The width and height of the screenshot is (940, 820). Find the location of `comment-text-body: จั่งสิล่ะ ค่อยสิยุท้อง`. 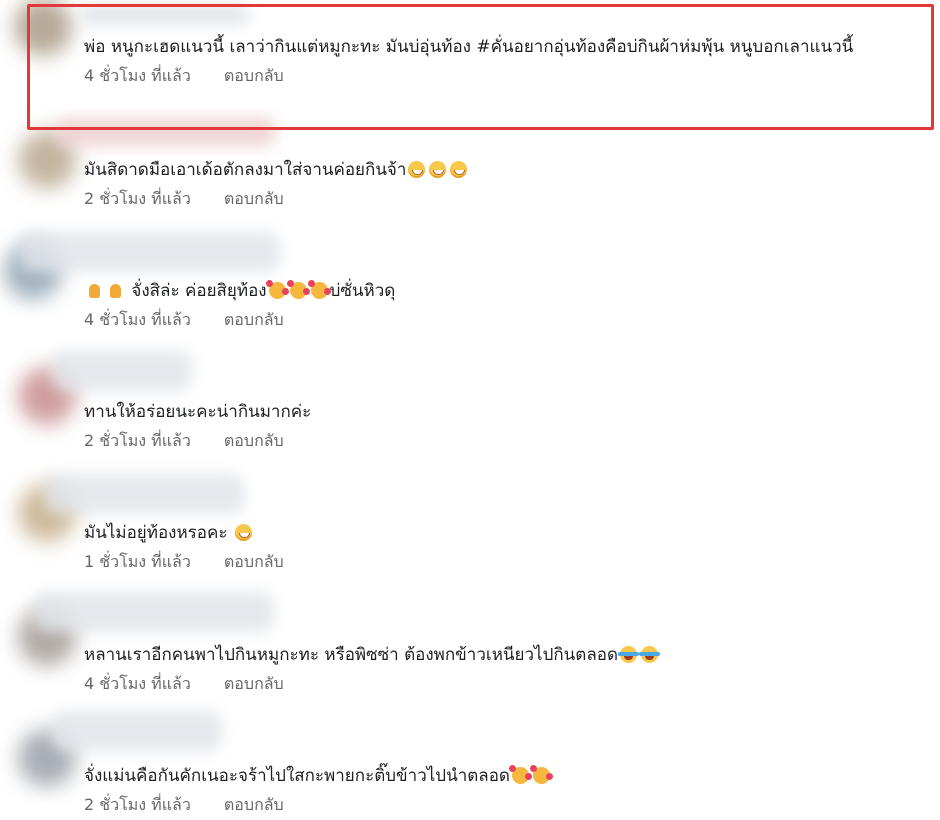

comment-text-body: จั่งสิล่ะ ค่อยสิยุท้อง is located at coordinates (199, 291).